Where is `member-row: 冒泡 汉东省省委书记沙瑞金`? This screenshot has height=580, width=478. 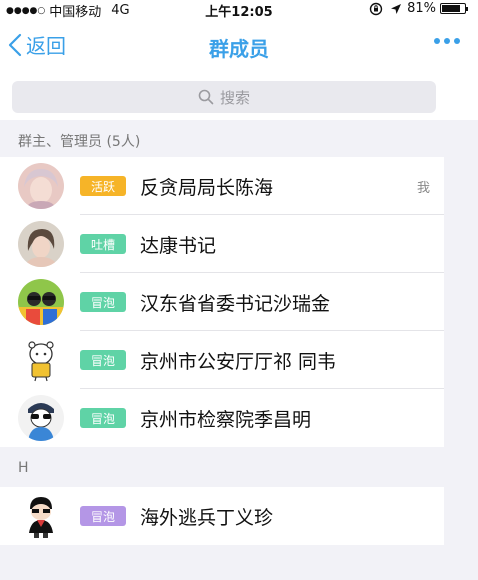
member-row: 冒泡 汉东省省委书记沙瑞金 is located at coordinates (222, 302).